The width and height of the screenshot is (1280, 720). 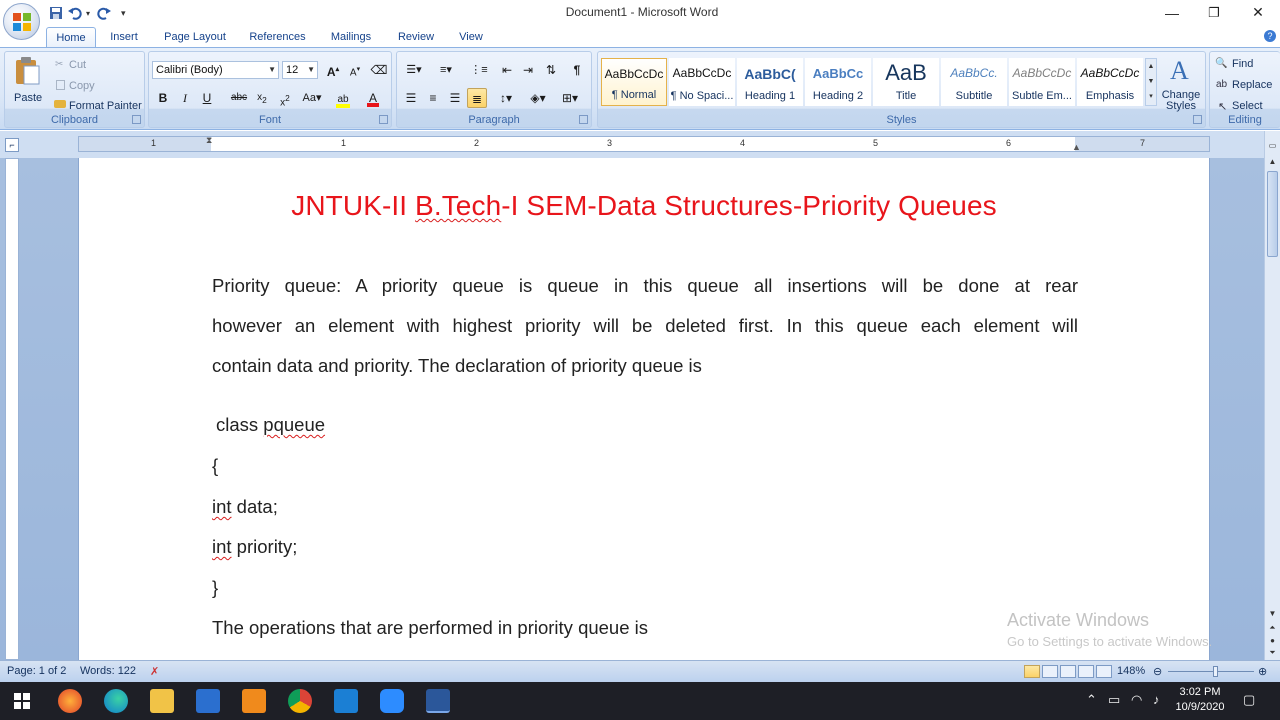 What do you see at coordinates (1214, 12) in the screenshot?
I see `restore-button: ❐` at bounding box center [1214, 12].